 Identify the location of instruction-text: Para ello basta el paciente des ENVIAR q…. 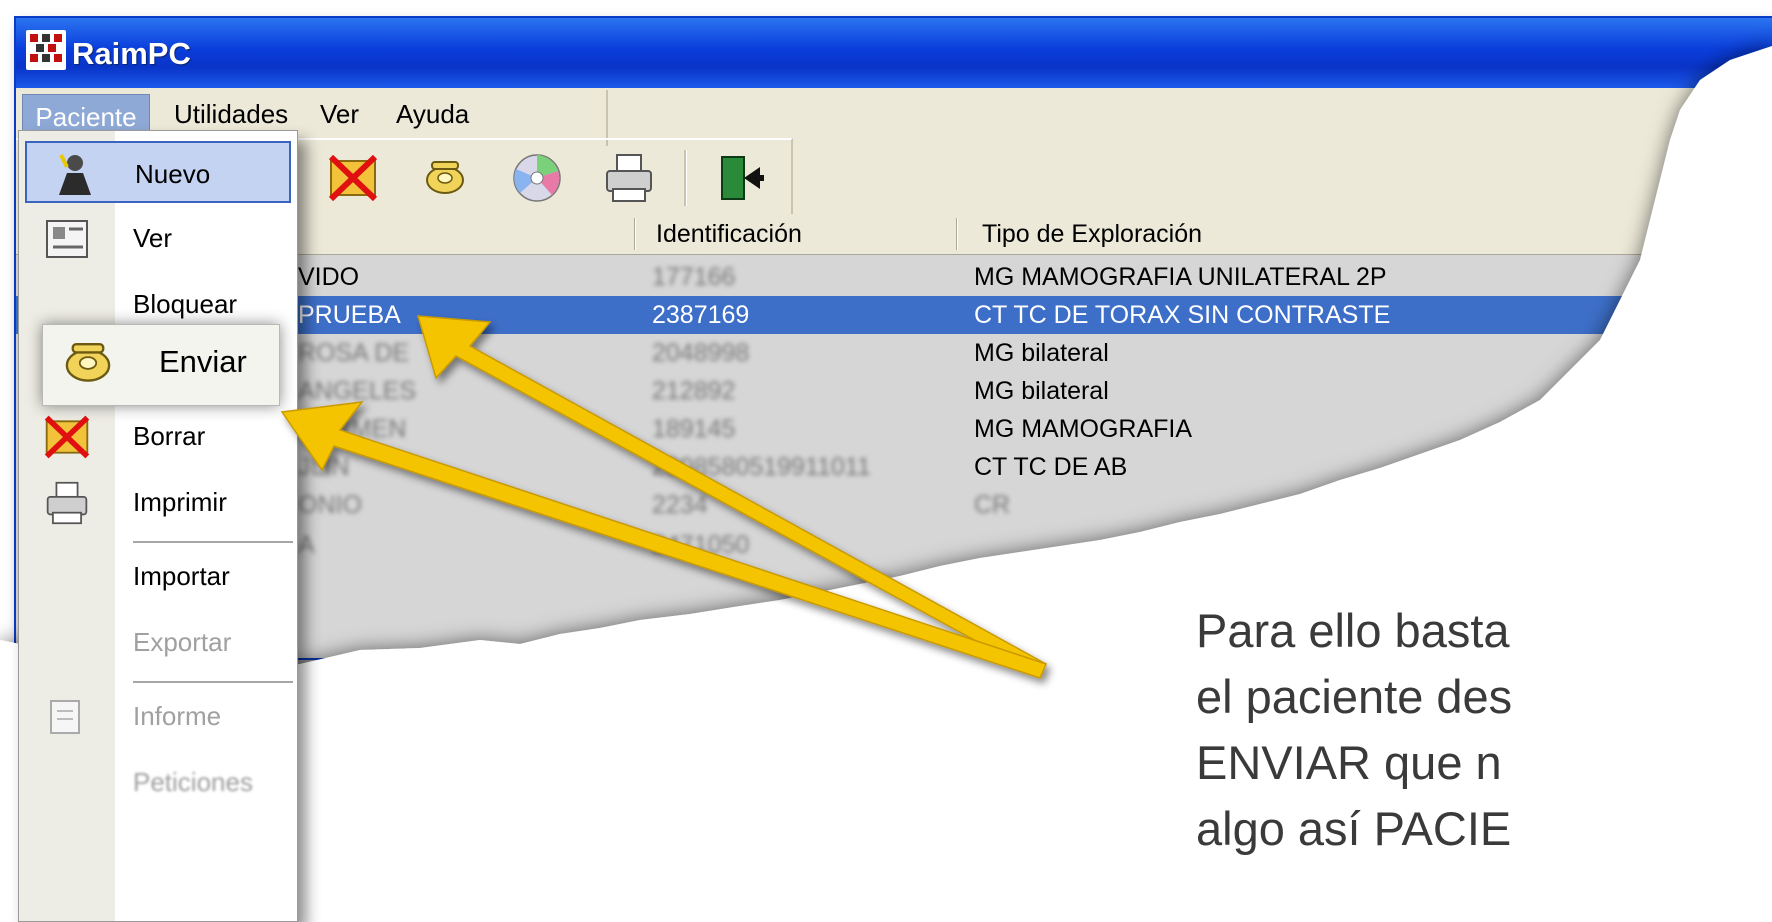
(1354, 730).